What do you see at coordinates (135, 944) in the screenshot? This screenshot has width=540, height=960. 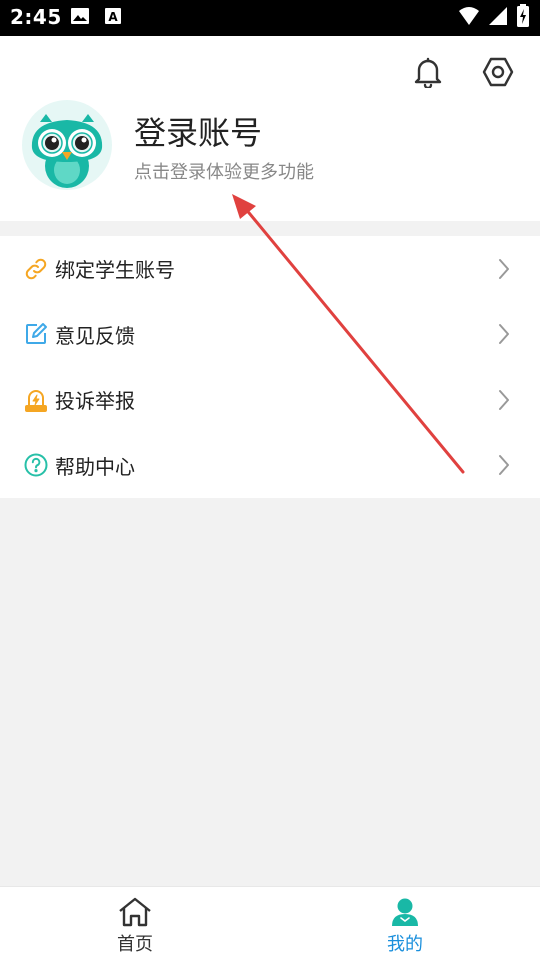 I see `nav-label: 首页` at bounding box center [135, 944].